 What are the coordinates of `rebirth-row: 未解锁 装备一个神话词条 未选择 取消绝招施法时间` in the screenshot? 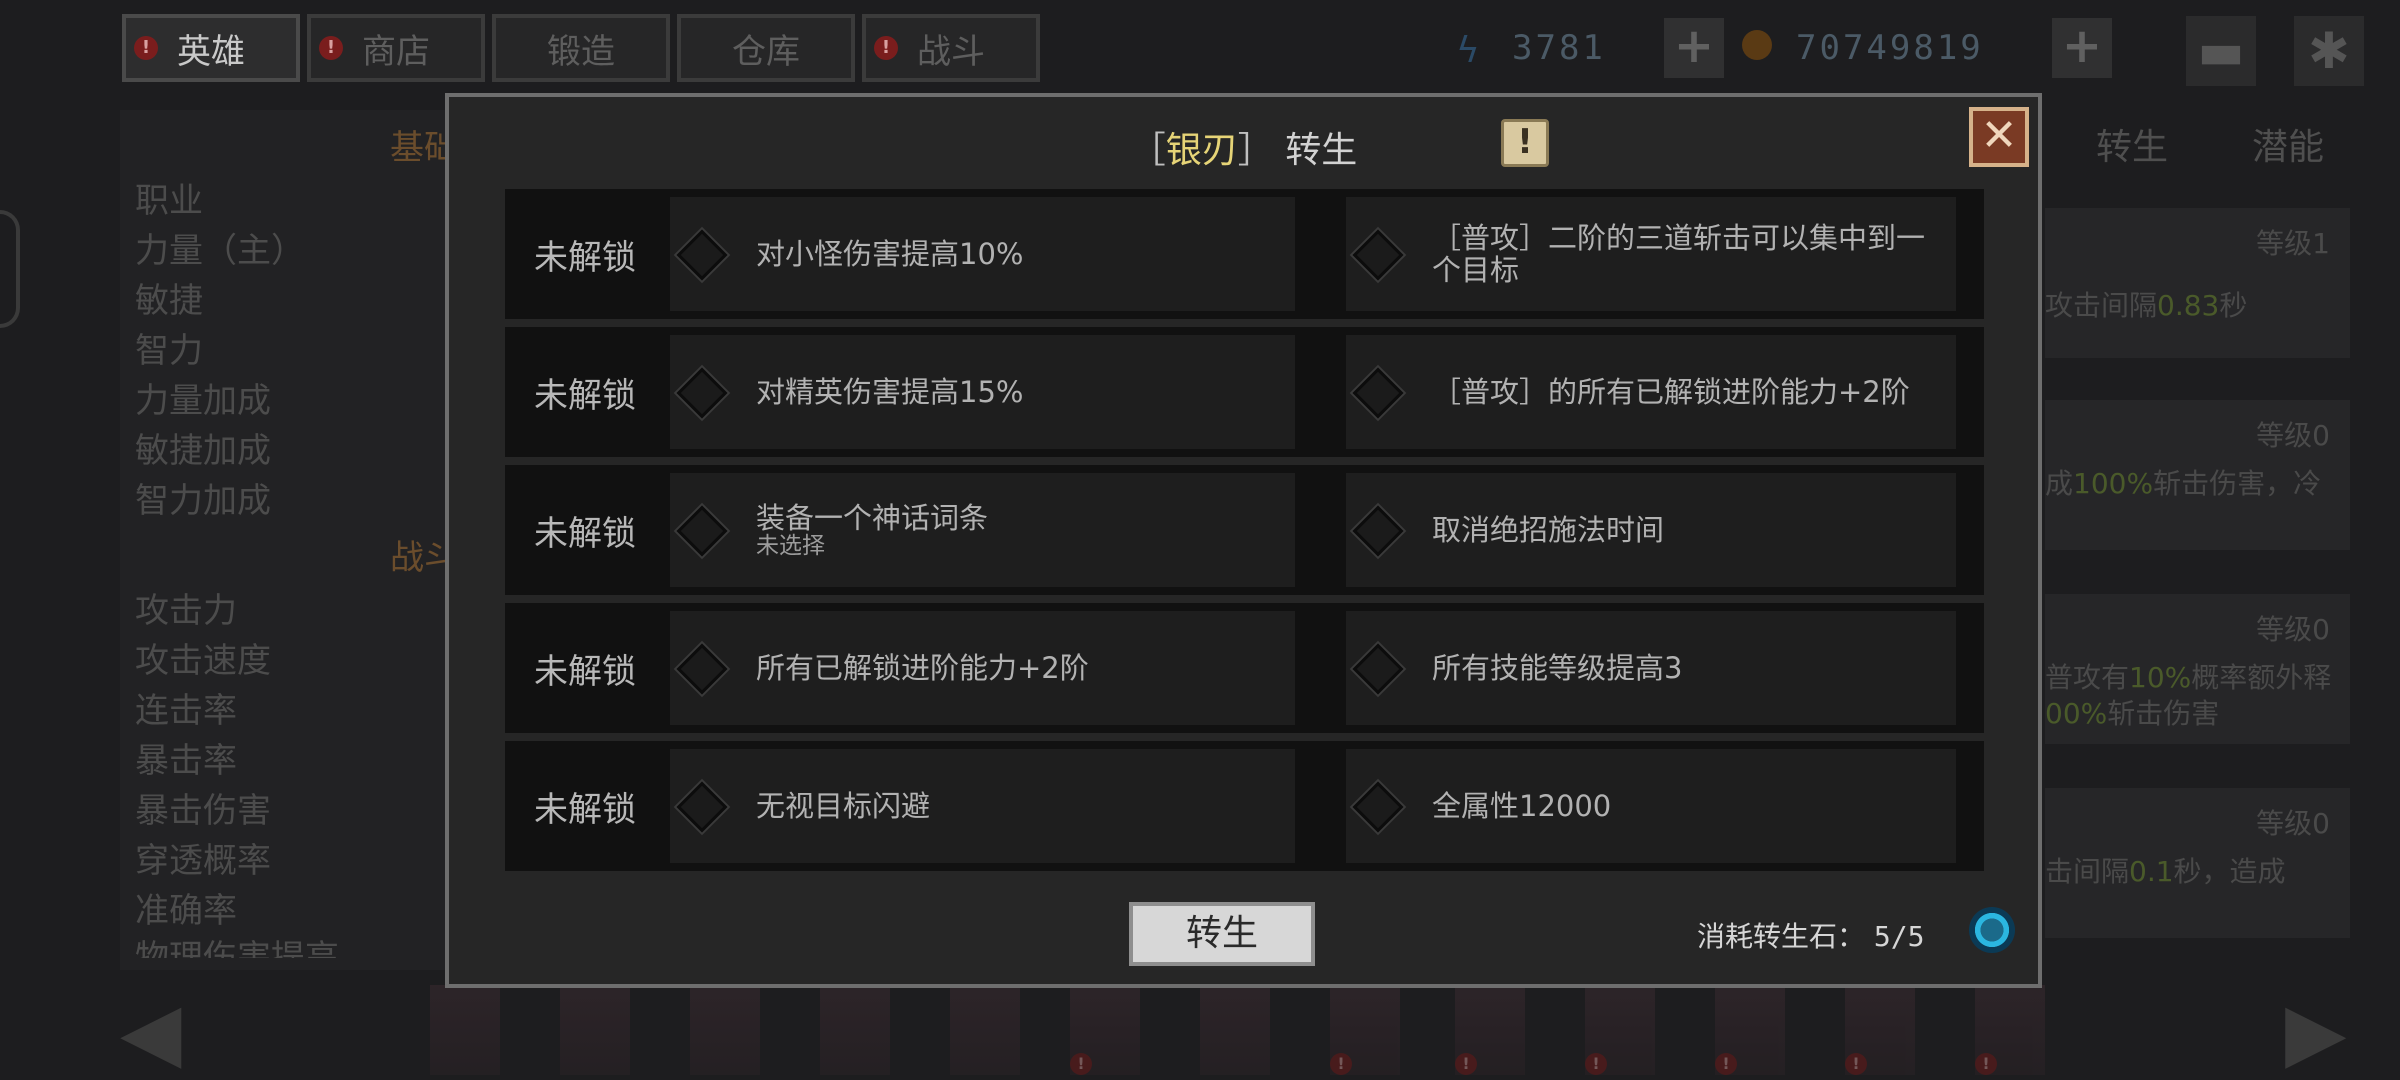 It's located at (1244, 530).